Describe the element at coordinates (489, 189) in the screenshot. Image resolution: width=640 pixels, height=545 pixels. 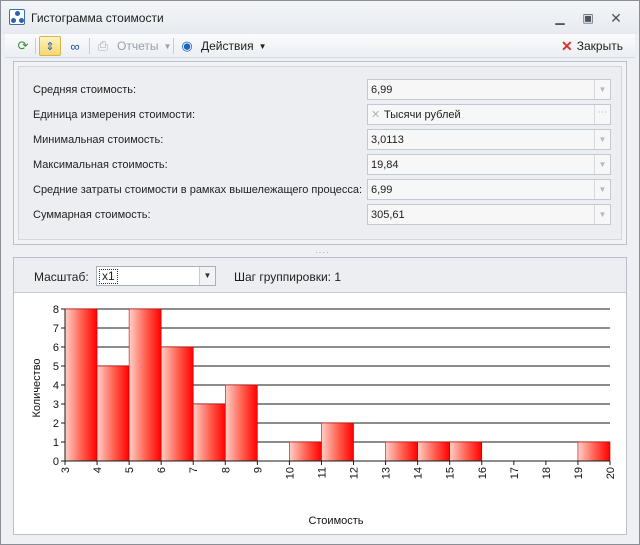
I see `parent-process-cost-field: 6,99 ▼` at that location.